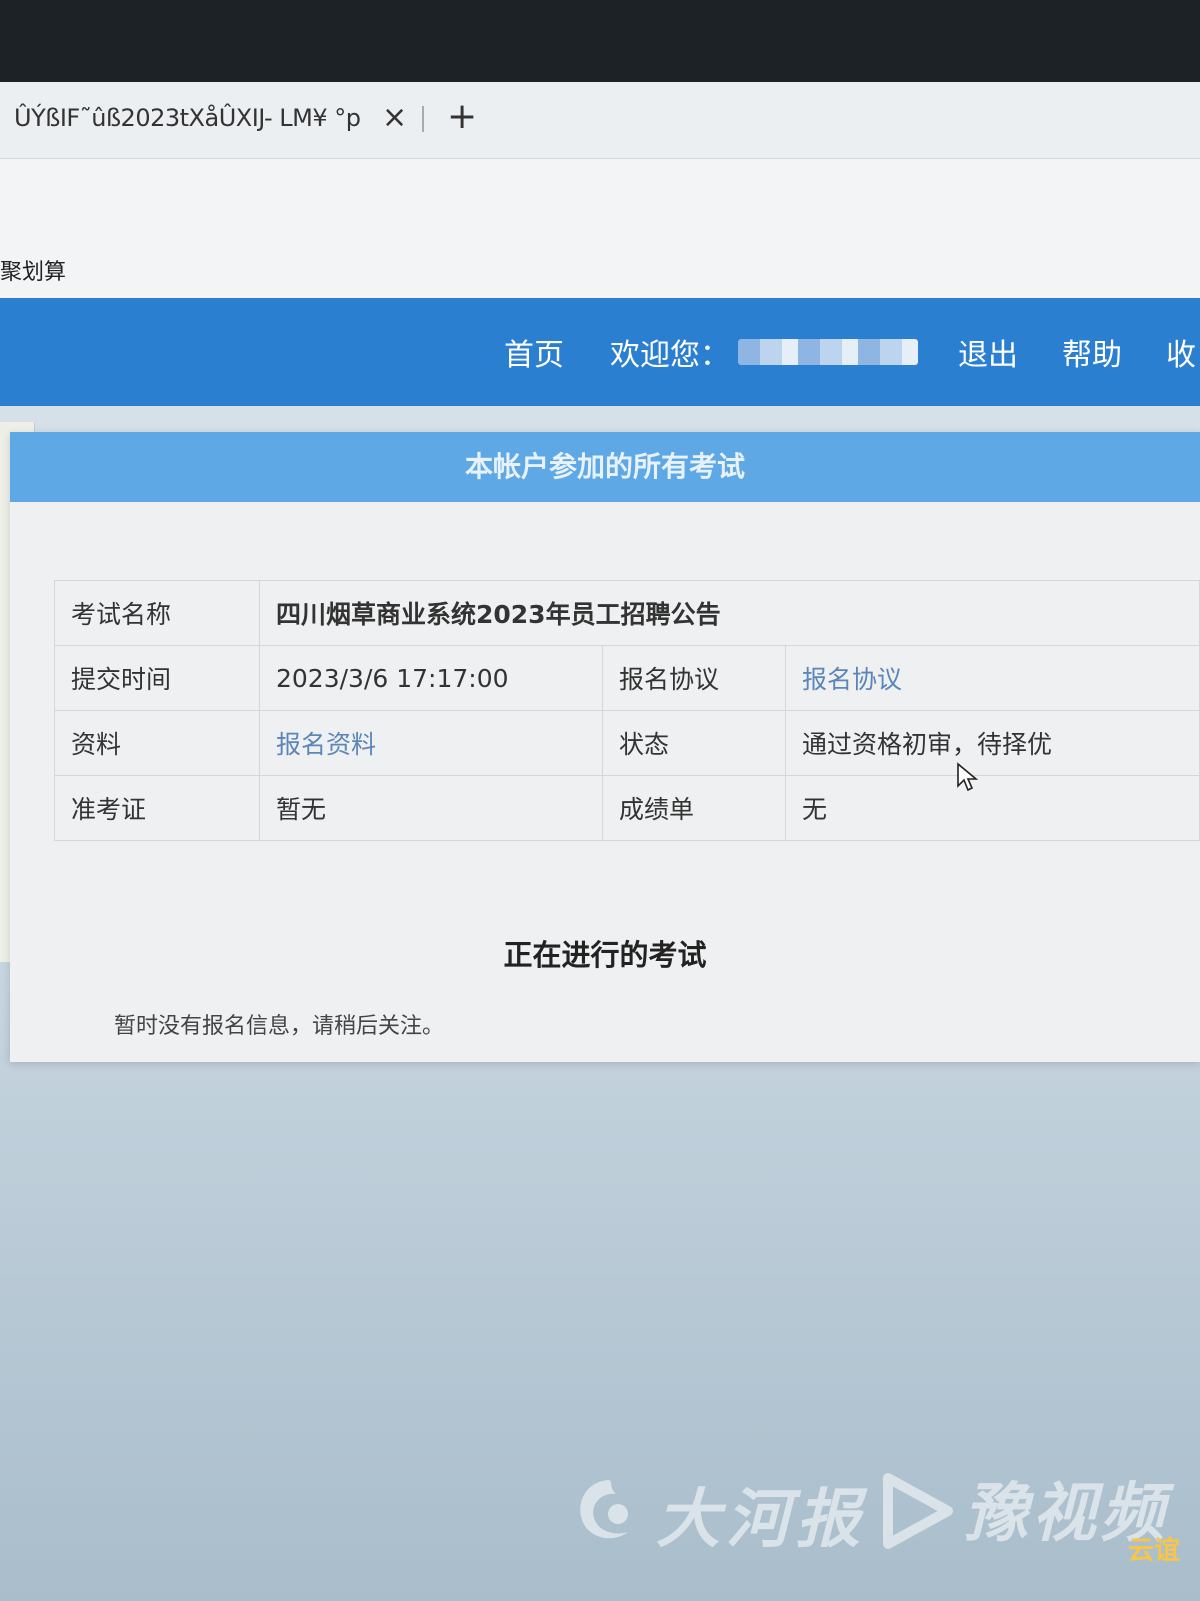 This screenshot has width=1200, height=1601. What do you see at coordinates (761, 1520) in the screenshot?
I see `watermark-brand-daheb: 大河报` at bounding box center [761, 1520].